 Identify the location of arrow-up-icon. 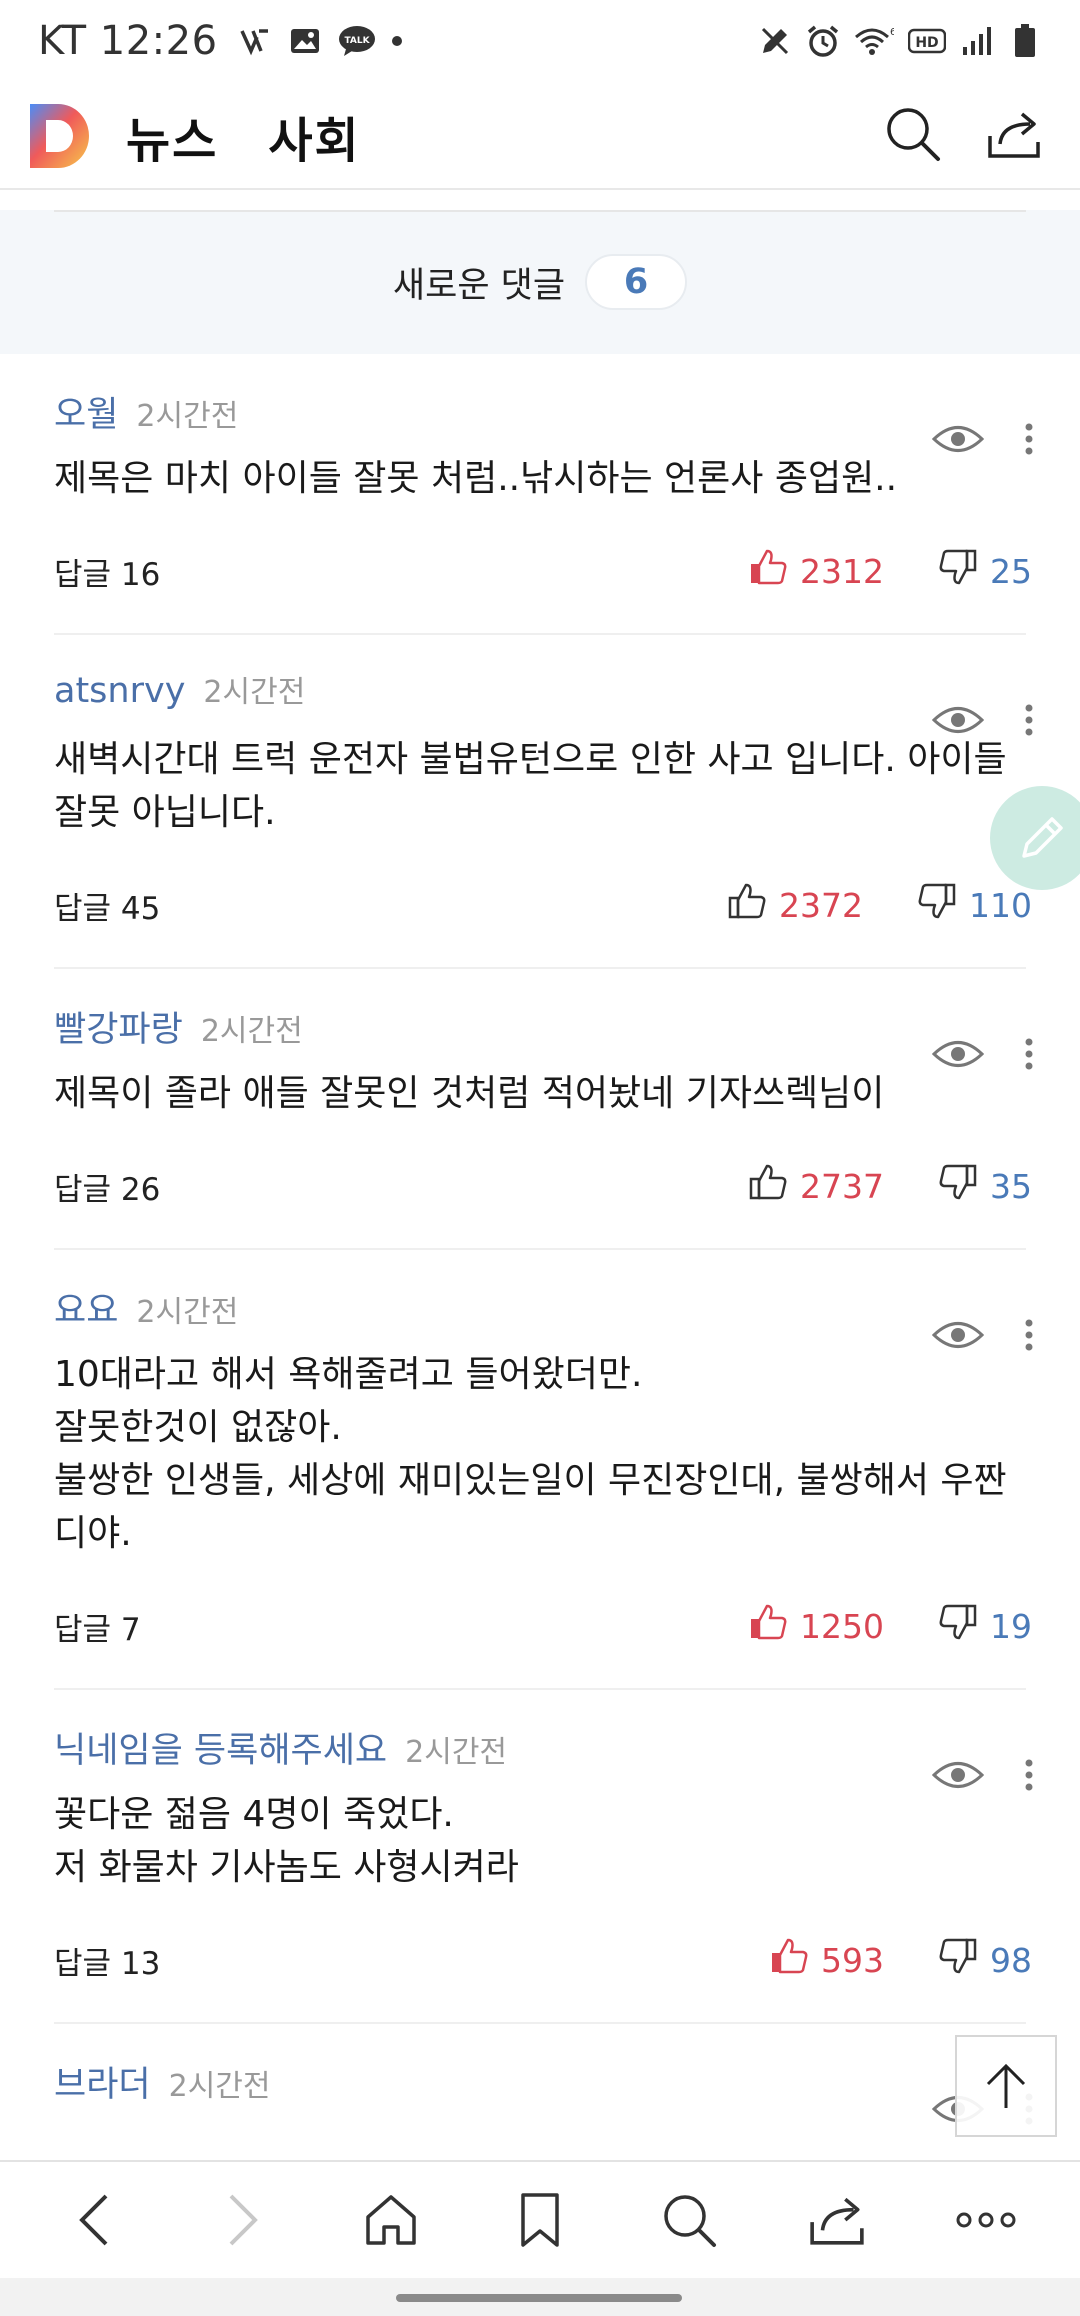
(1006, 2085).